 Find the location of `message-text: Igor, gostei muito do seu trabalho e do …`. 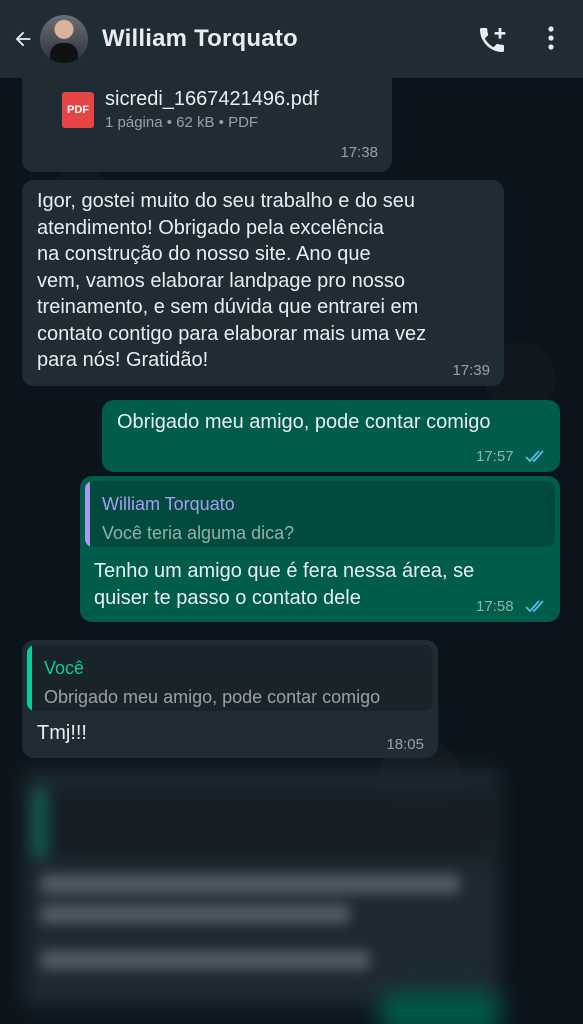

message-text: Igor, gostei muito do seu trabalho e do … is located at coordinates (232, 280).